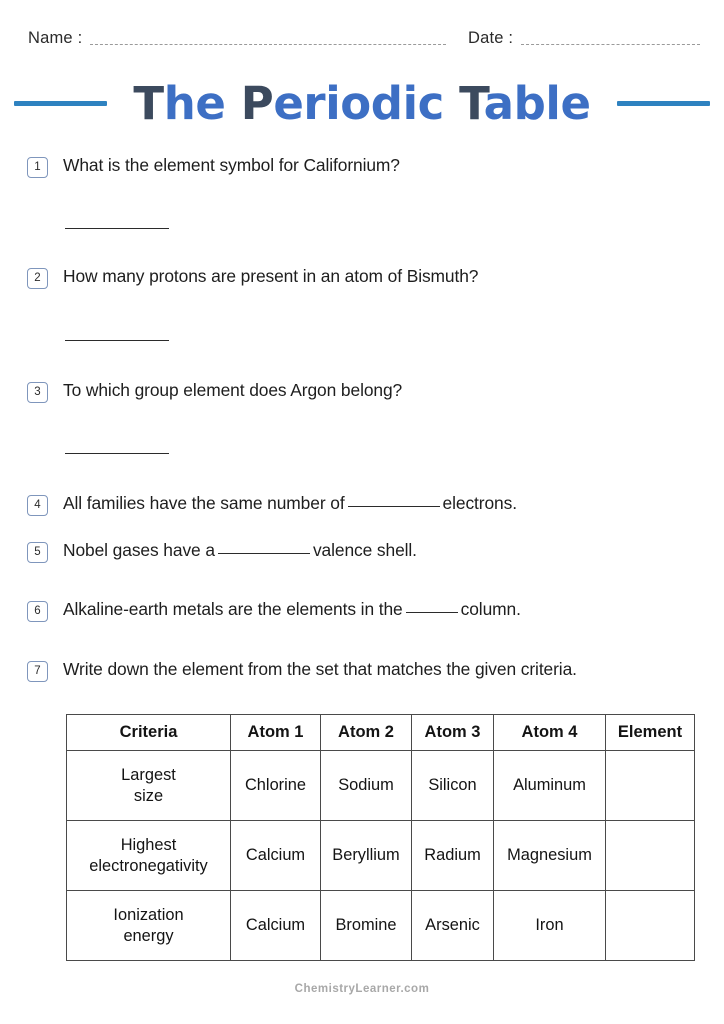 This screenshot has height=1024, width=724. Describe the element at coordinates (148, 774) in the screenshot. I see `criteria-line-1: Largest` at that location.